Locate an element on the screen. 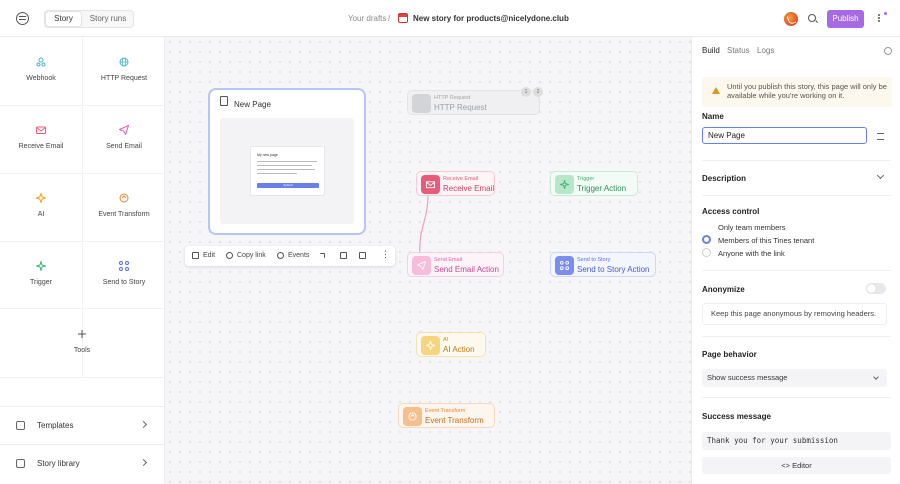 Image resolution: width=900 pixels, height=484 pixels. preview-title: My new page is located at coordinates (267, 155).